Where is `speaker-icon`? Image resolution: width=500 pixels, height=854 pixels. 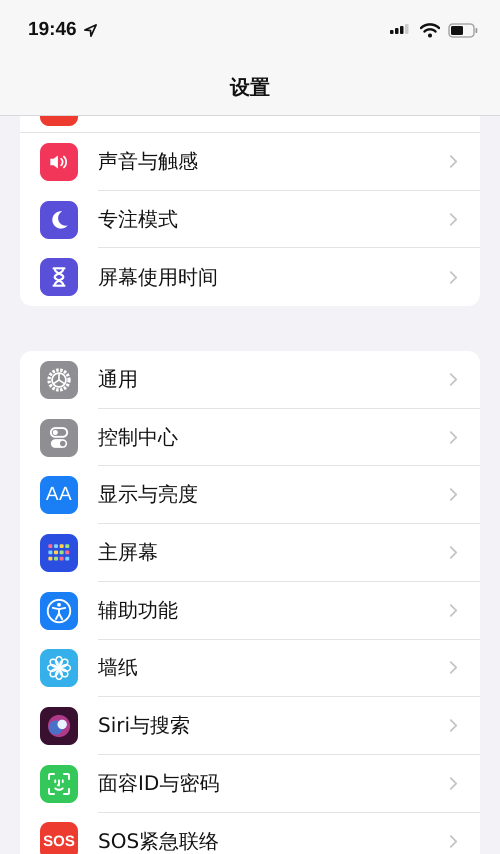
speaker-icon is located at coordinates (59, 161).